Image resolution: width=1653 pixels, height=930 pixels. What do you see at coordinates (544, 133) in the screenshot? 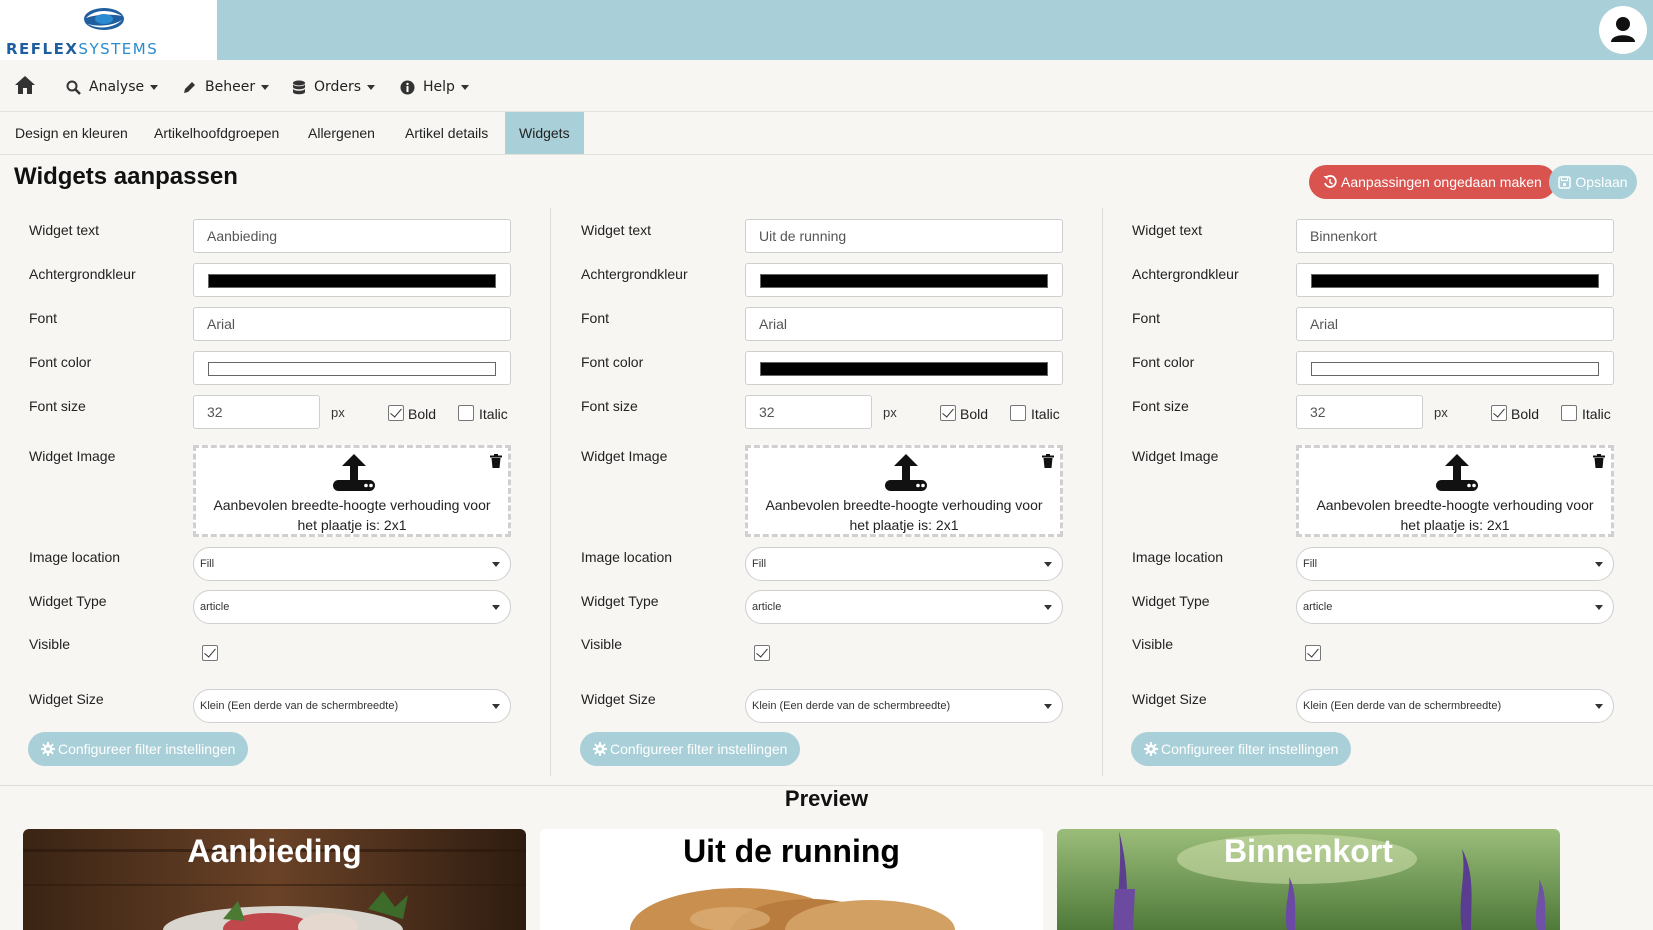
I see `tab-widgets: Widgets` at bounding box center [544, 133].